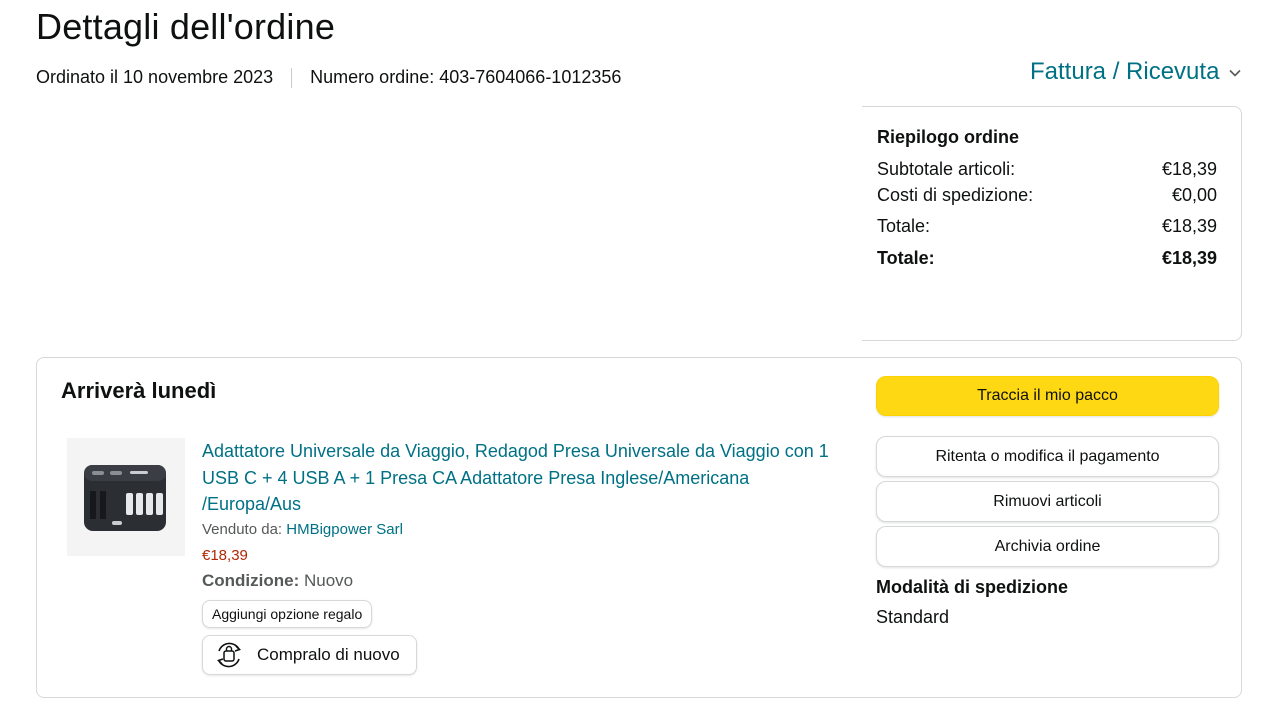  I want to click on seller-link: HMBigpower Sarl, so click(344, 529).